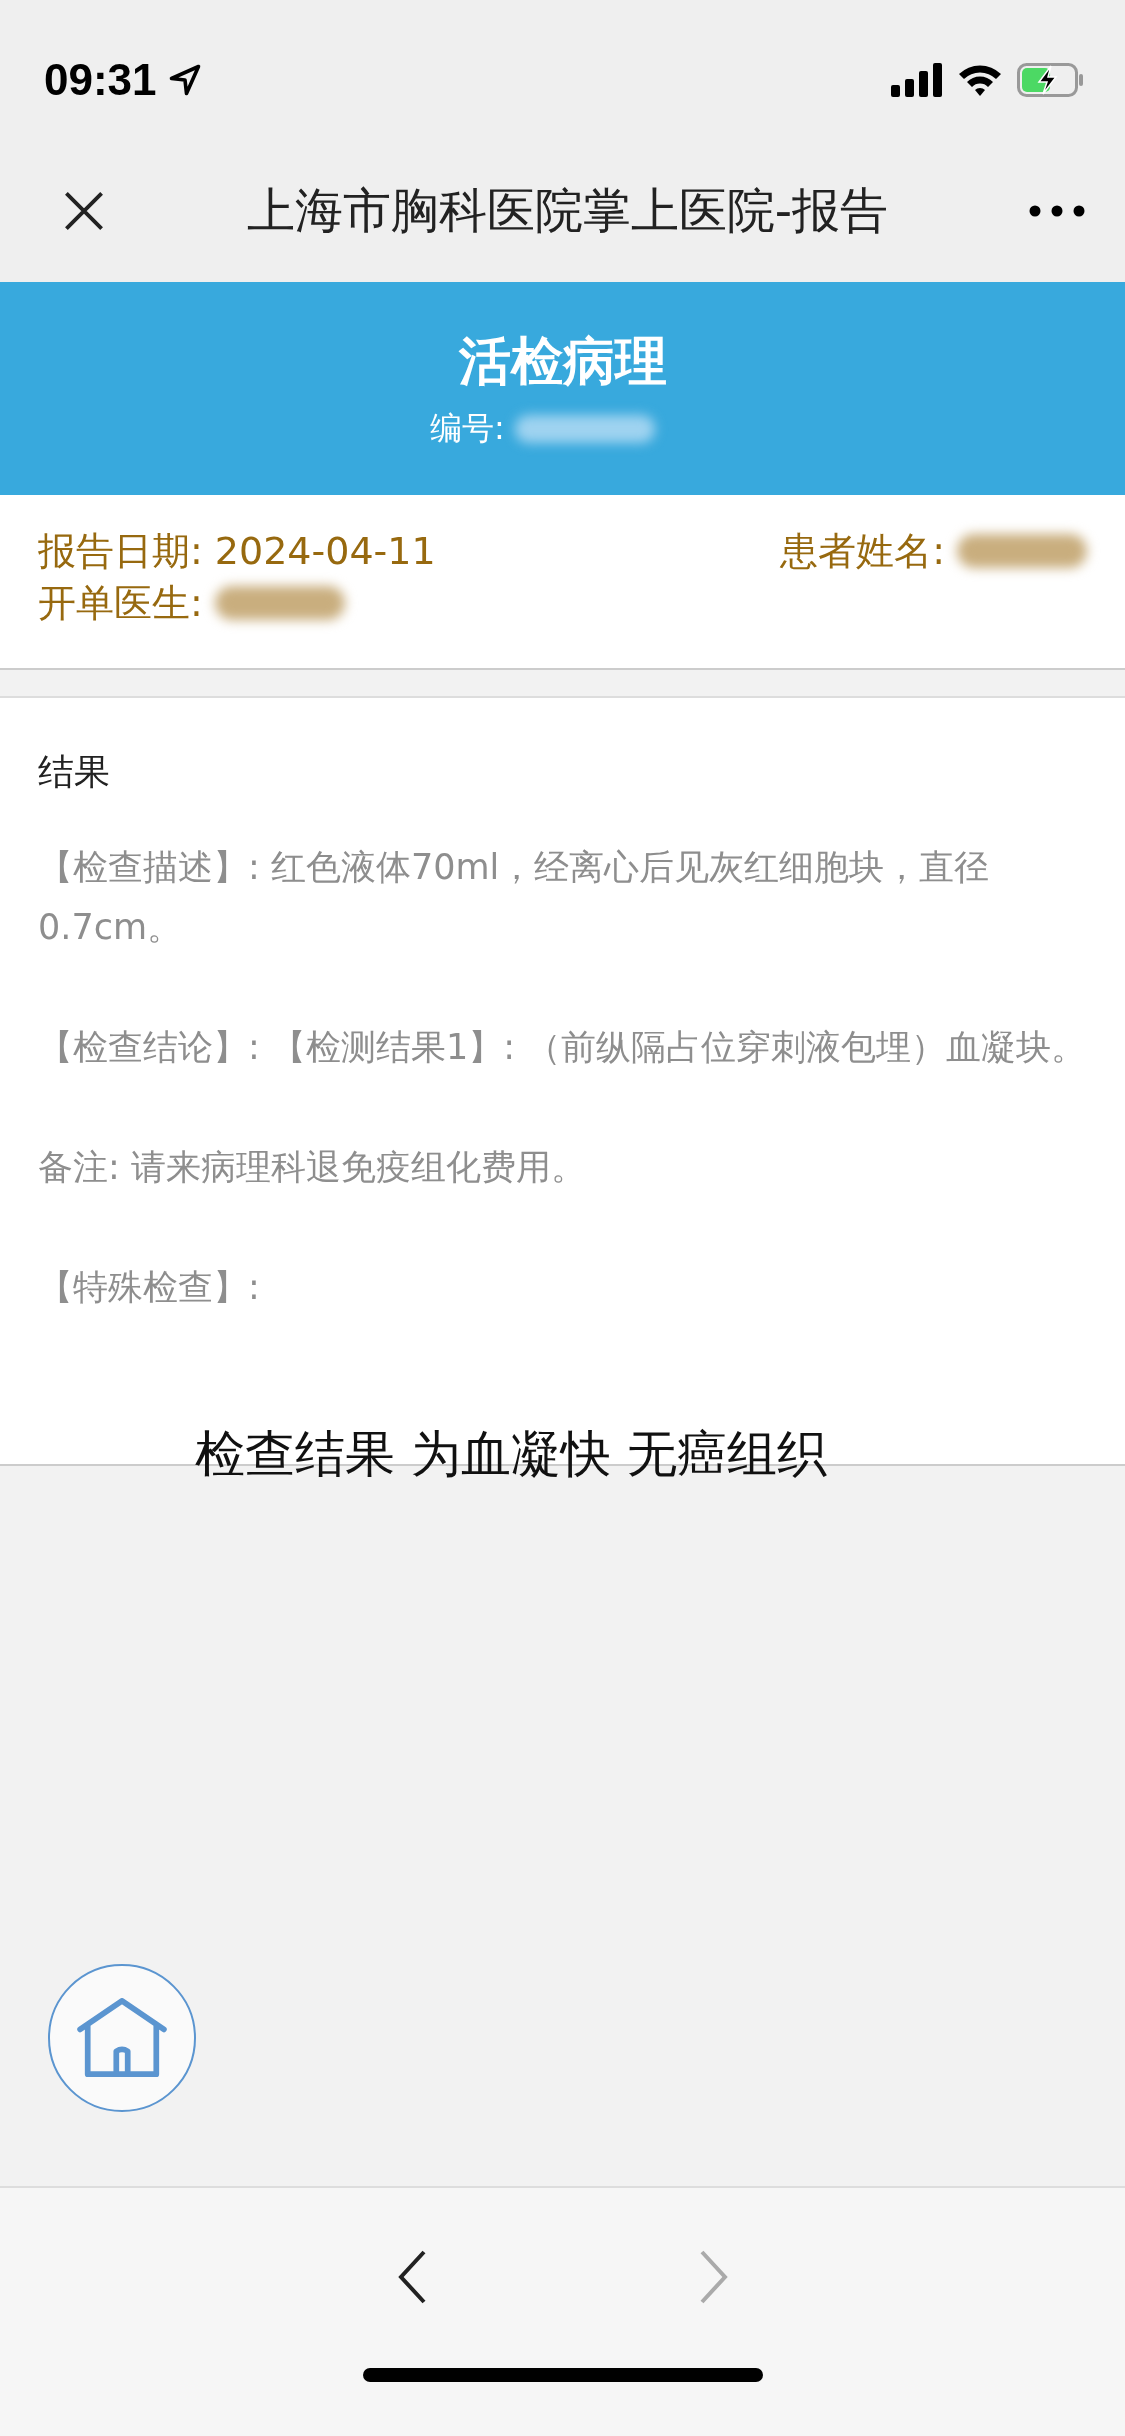  What do you see at coordinates (980, 80) in the screenshot?
I see `wifi-icon` at bounding box center [980, 80].